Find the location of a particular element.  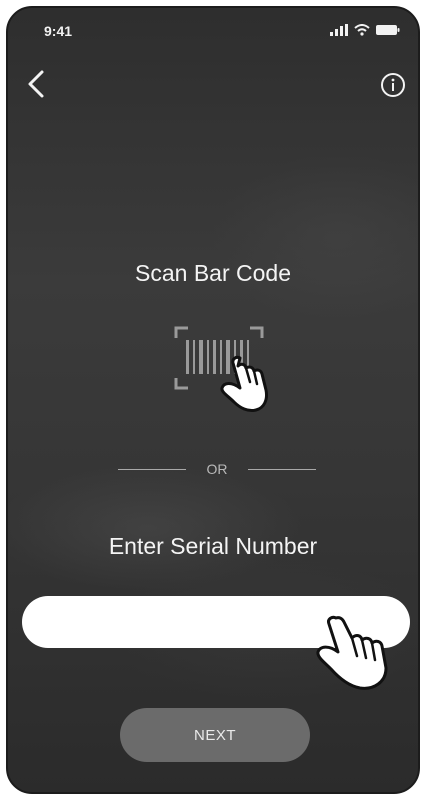

battery-icon is located at coordinates (388, 30).